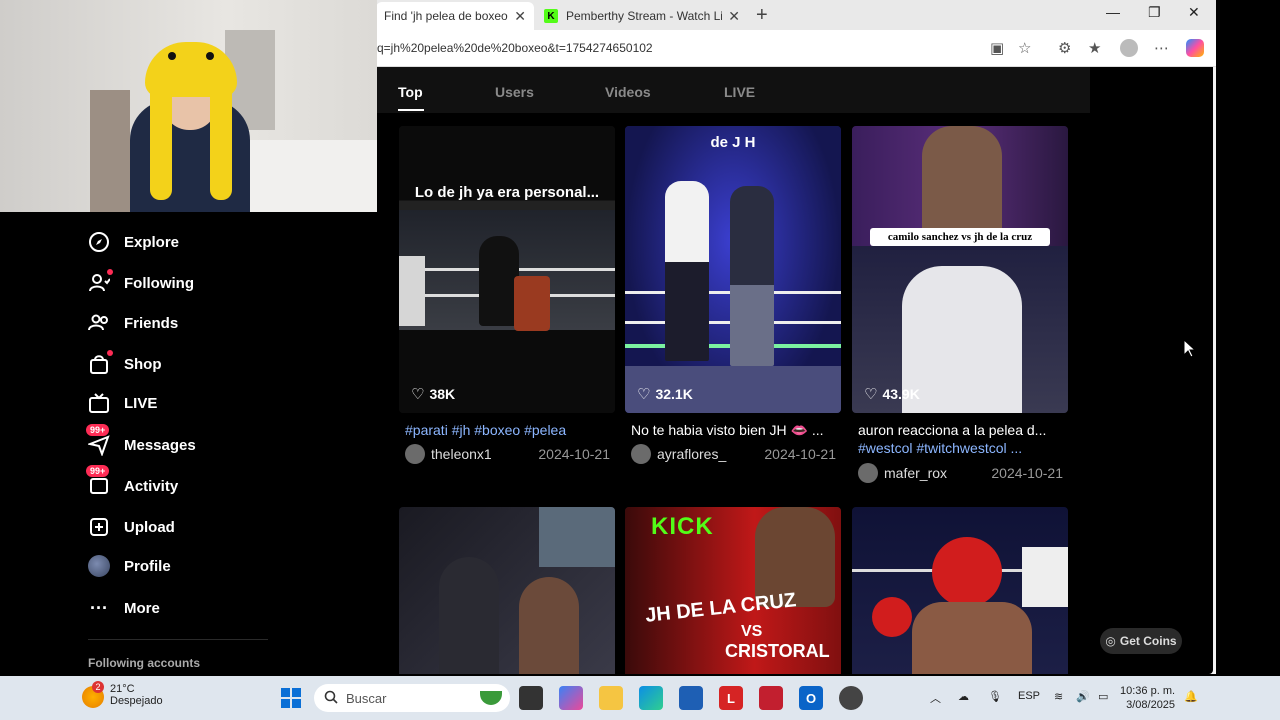  Describe the element at coordinates (551, 16) in the screenshot. I see `kick-favicon-icon: K` at that location.